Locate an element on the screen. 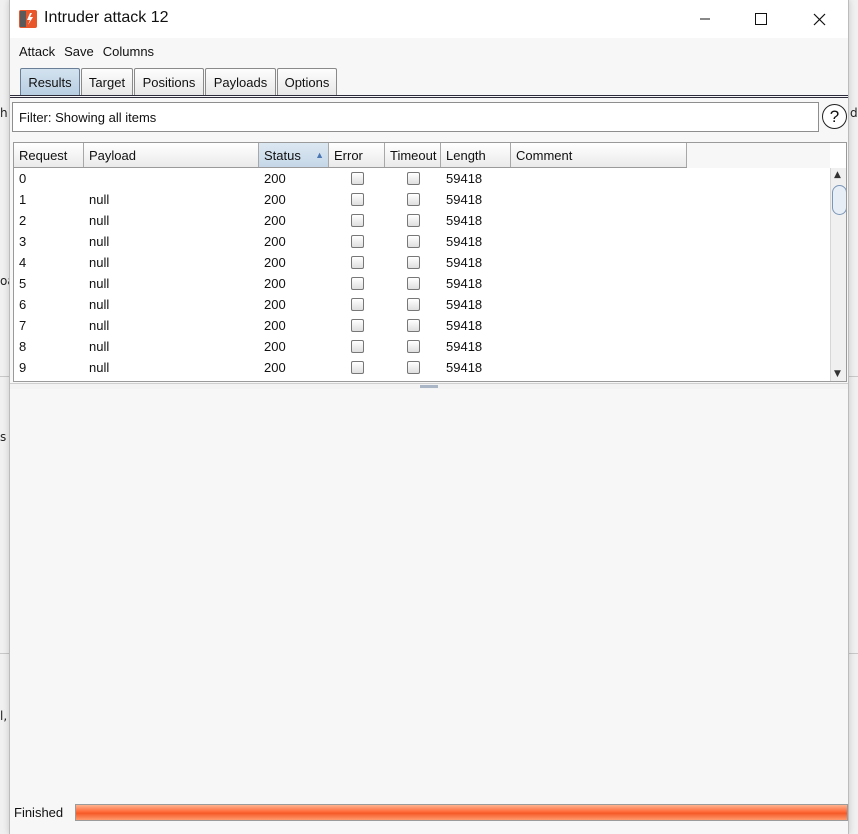 Image resolution: width=858 pixels, height=834 pixels. filter-bar: Filter: Showing all items is located at coordinates (415, 117).